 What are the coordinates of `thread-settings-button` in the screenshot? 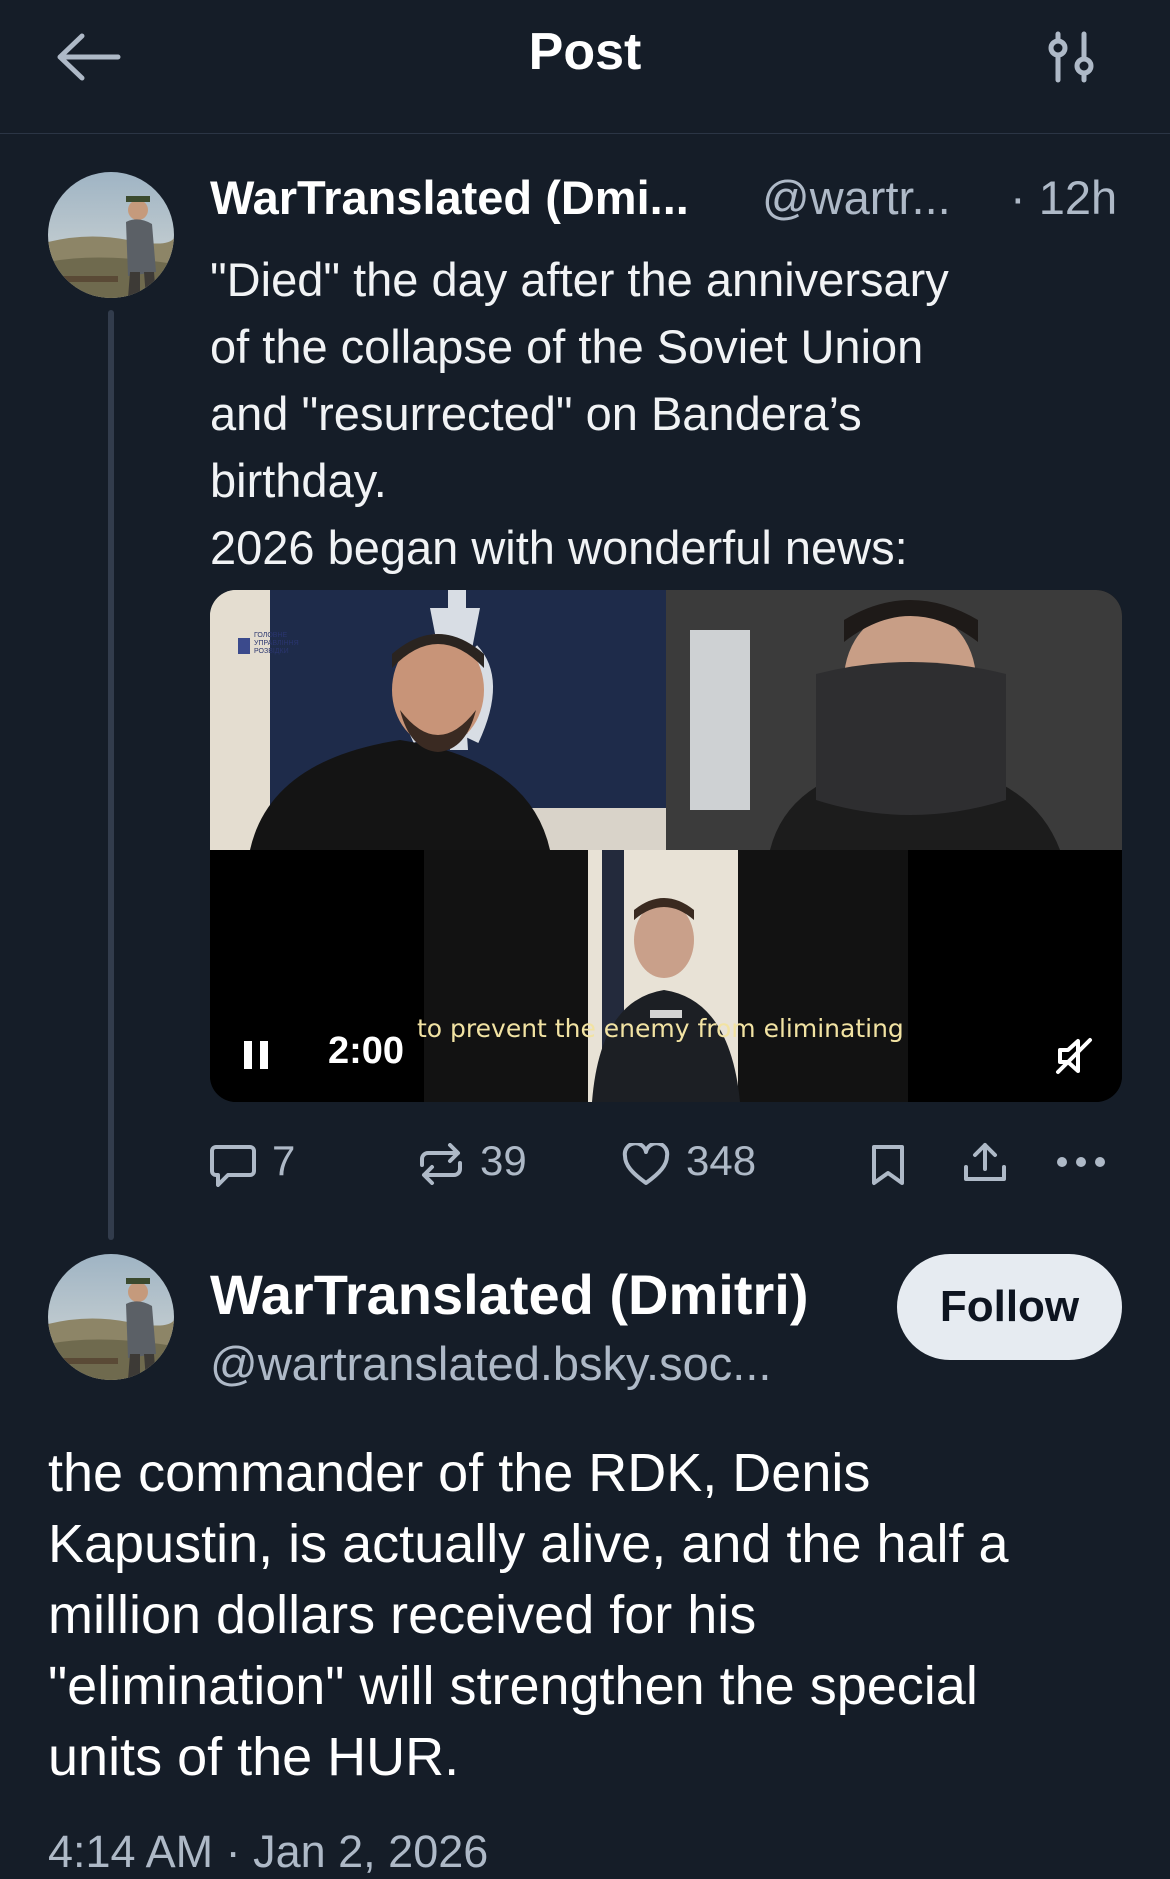 It's located at (1072, 57).